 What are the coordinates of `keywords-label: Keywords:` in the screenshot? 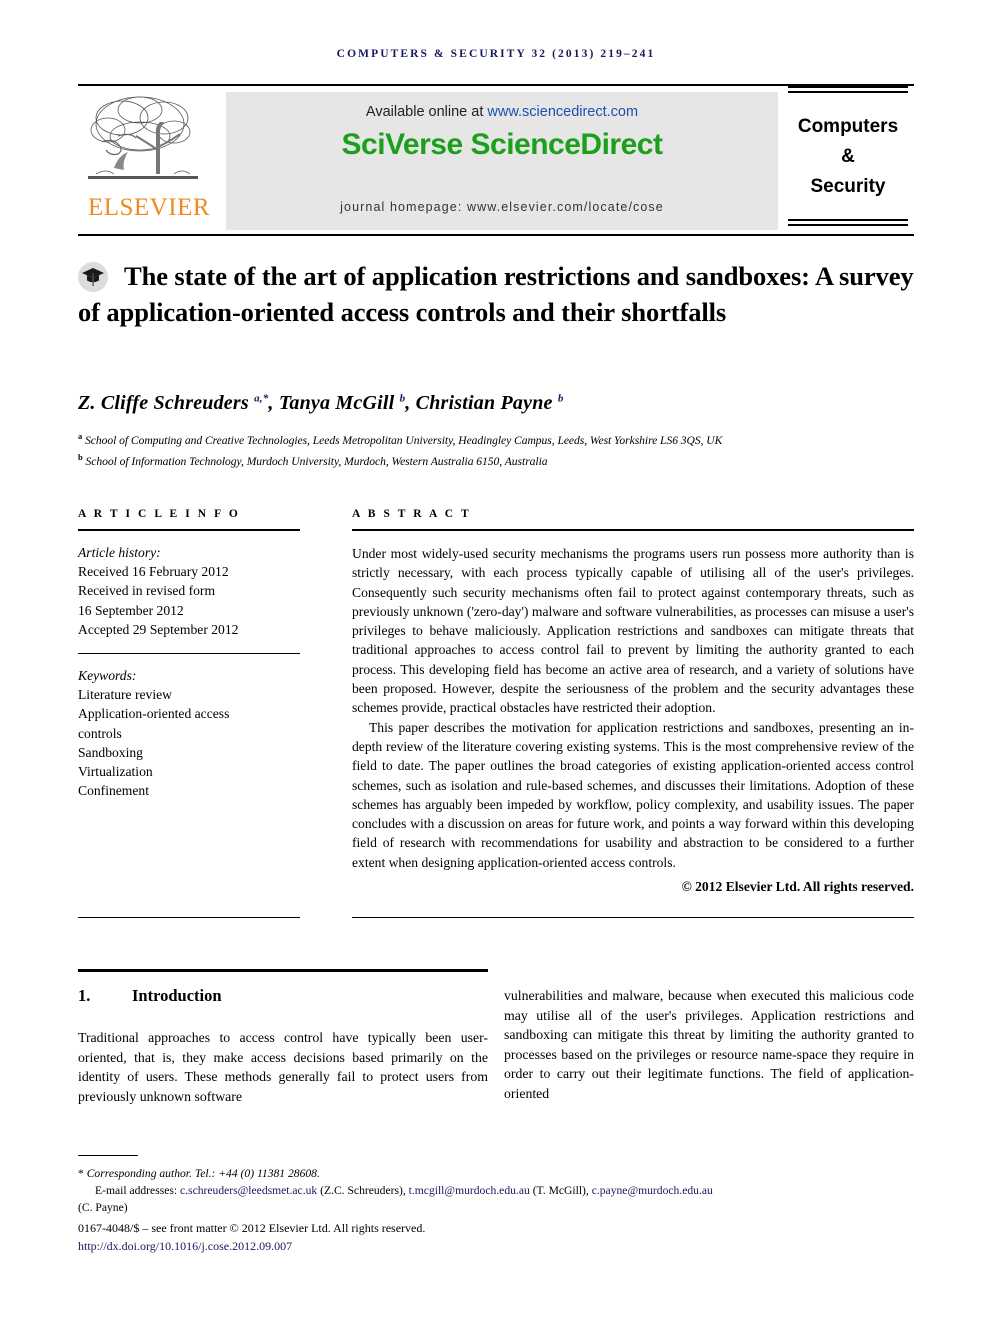 It's located at (107, 676).